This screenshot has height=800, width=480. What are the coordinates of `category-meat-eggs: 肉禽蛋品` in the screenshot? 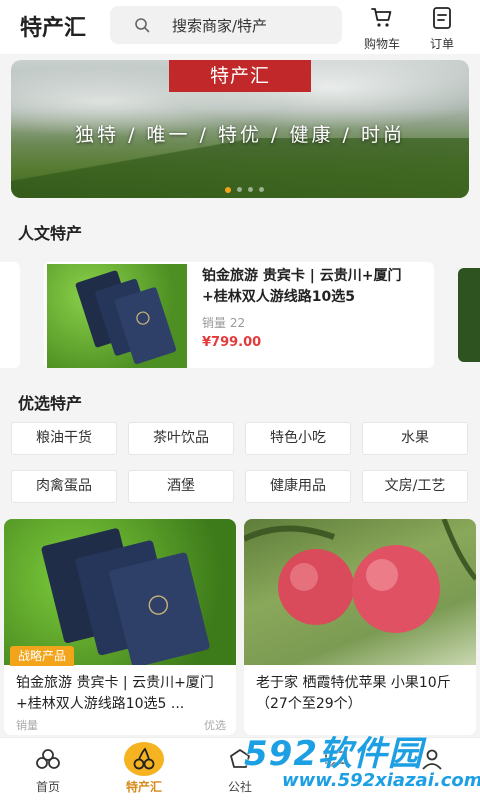 It's located at (64, 486).